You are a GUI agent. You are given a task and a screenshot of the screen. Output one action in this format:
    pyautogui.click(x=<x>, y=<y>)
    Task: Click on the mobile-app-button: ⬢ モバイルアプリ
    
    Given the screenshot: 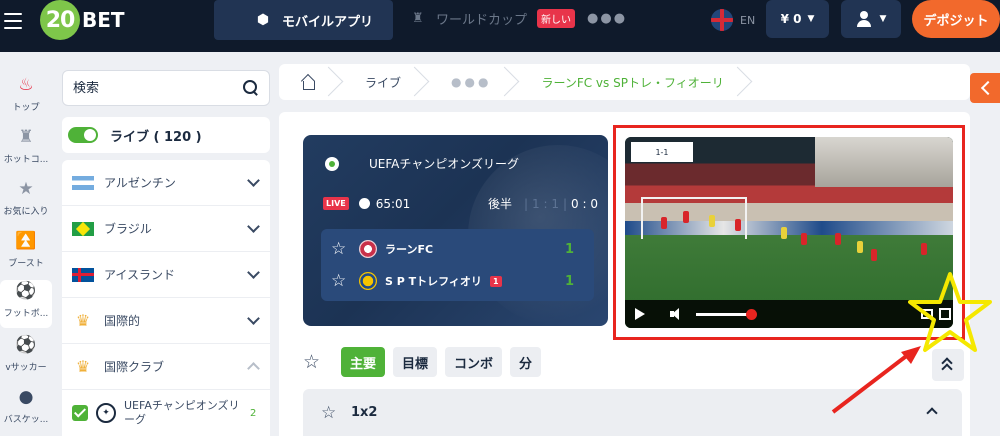 What is the action you would take?
    pyautogui.click(x=303, y=20)
    